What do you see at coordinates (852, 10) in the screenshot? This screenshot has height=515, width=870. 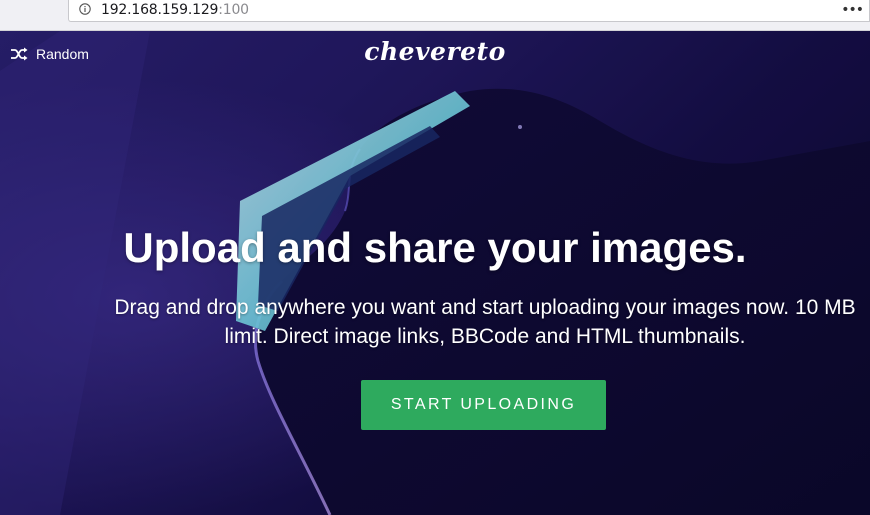 I see `more-horizontal-icon: •••` at bounding box center [852, 10].